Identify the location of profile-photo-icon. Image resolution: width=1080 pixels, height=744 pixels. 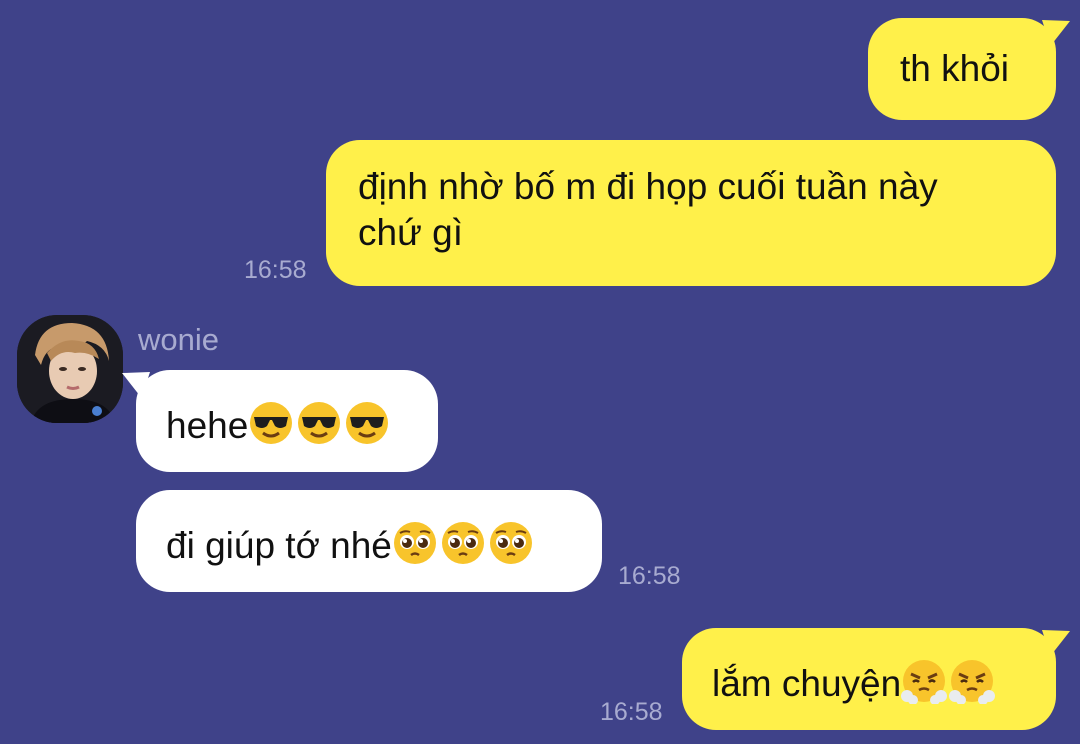
(70, 369).